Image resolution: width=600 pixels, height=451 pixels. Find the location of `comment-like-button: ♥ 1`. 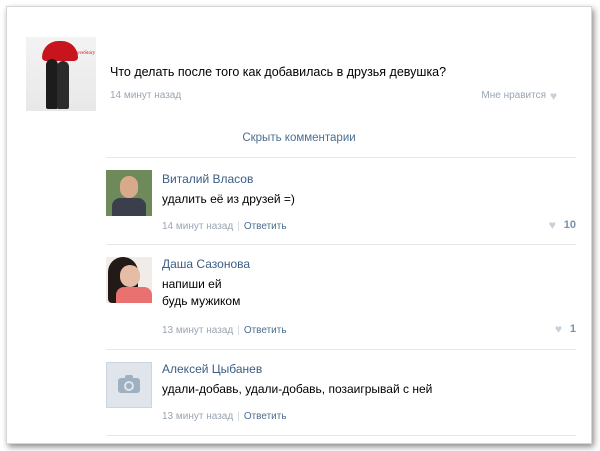

comment-like-button: ♥ 1 is located at coordinates (565, 329).